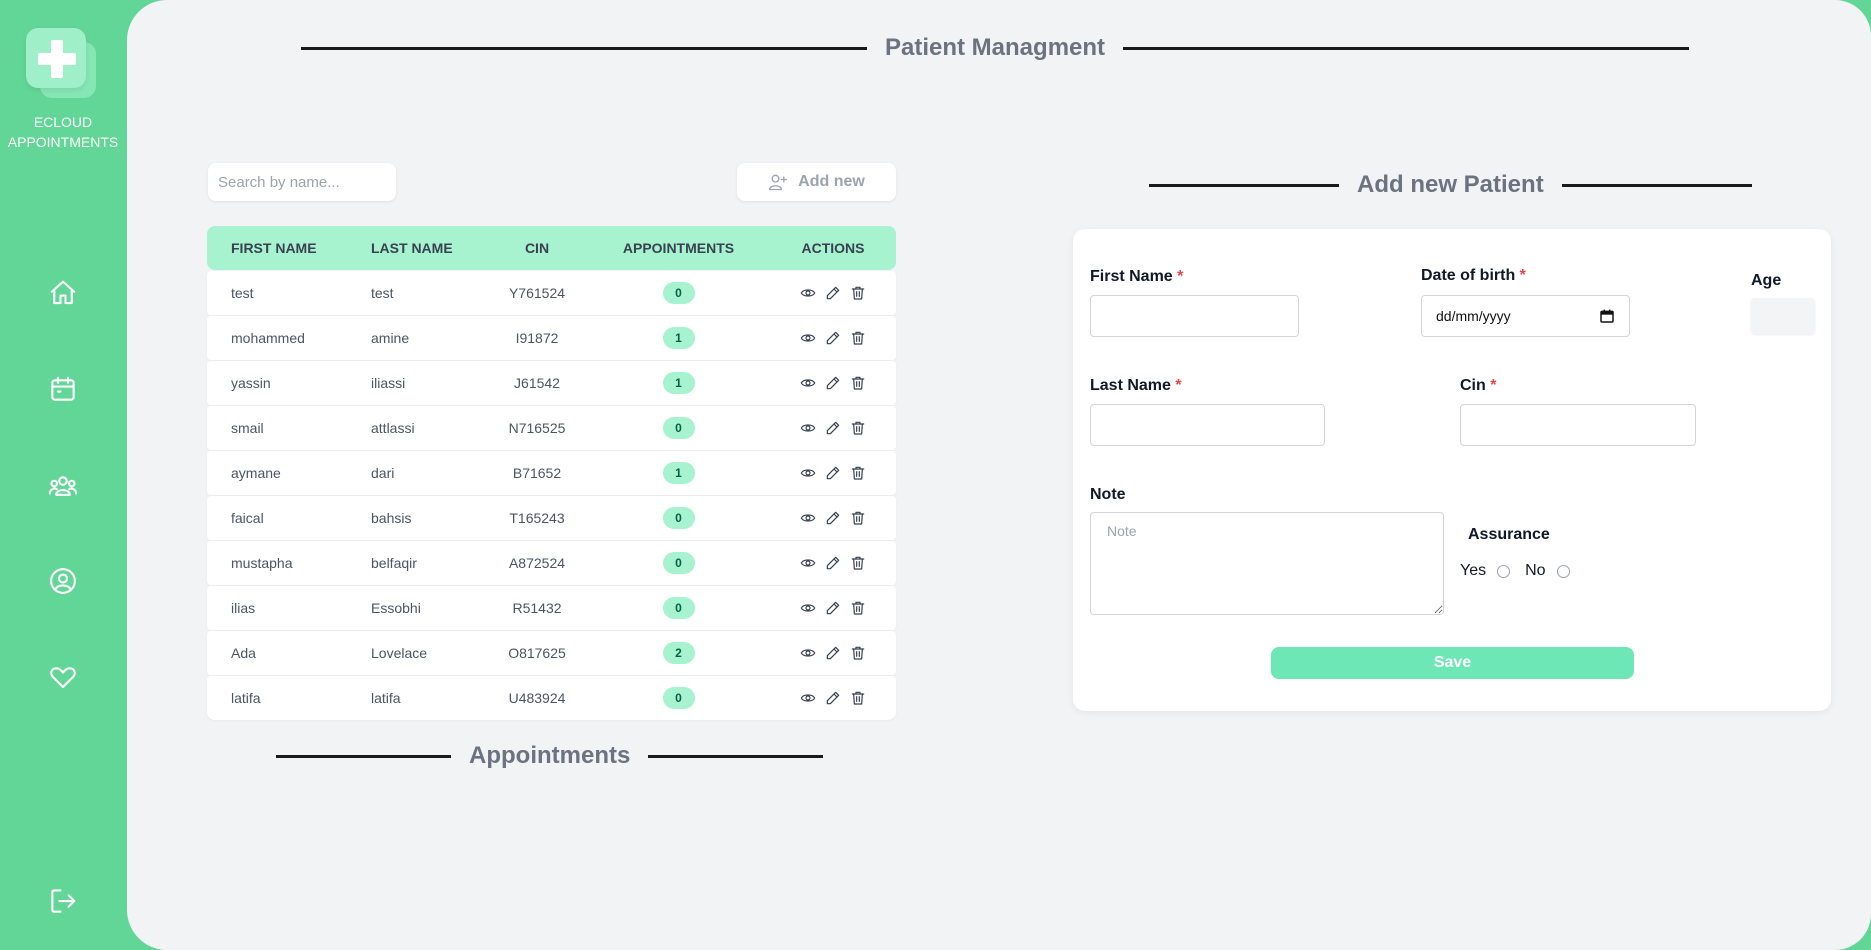 Image resolution: width=1871 pixels, height=950 pixels. Describe the element at coordinates (242, 293) in the screenshot. I see `cell-first-name: test` at that location.